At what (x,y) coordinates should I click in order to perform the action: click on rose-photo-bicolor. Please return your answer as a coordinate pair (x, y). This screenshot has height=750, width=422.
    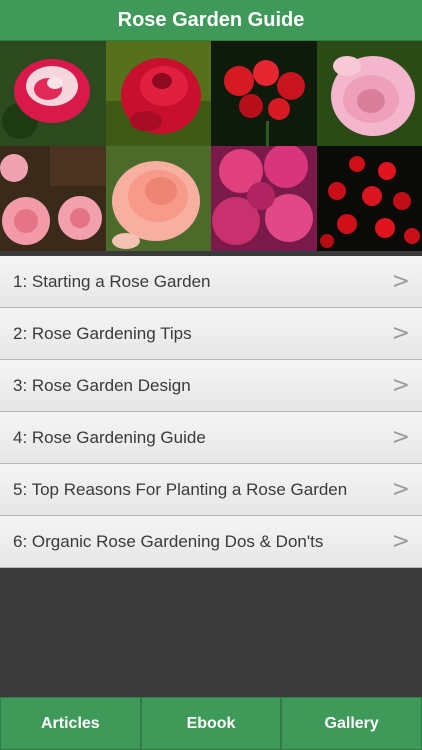
    Looking at the image, I should click on (53, 93).